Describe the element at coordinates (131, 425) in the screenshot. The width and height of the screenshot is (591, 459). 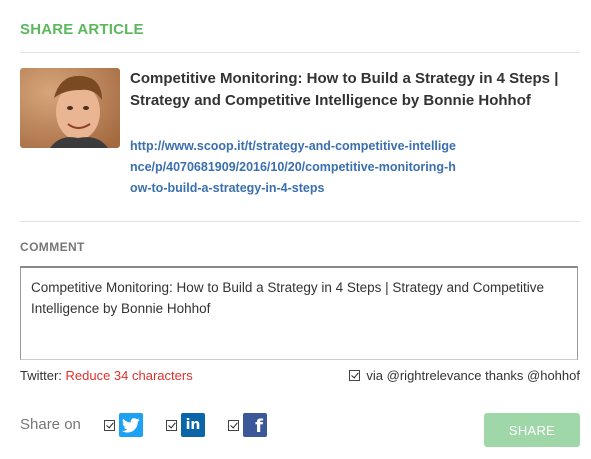
I see `twitter-icon` at that location.